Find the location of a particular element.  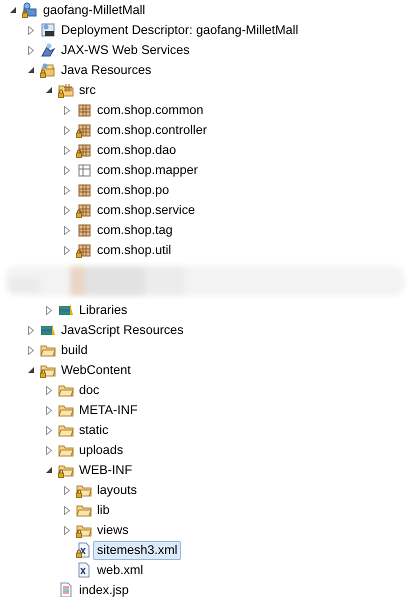

tree-item: uploads is located at coordinates (101, 450).